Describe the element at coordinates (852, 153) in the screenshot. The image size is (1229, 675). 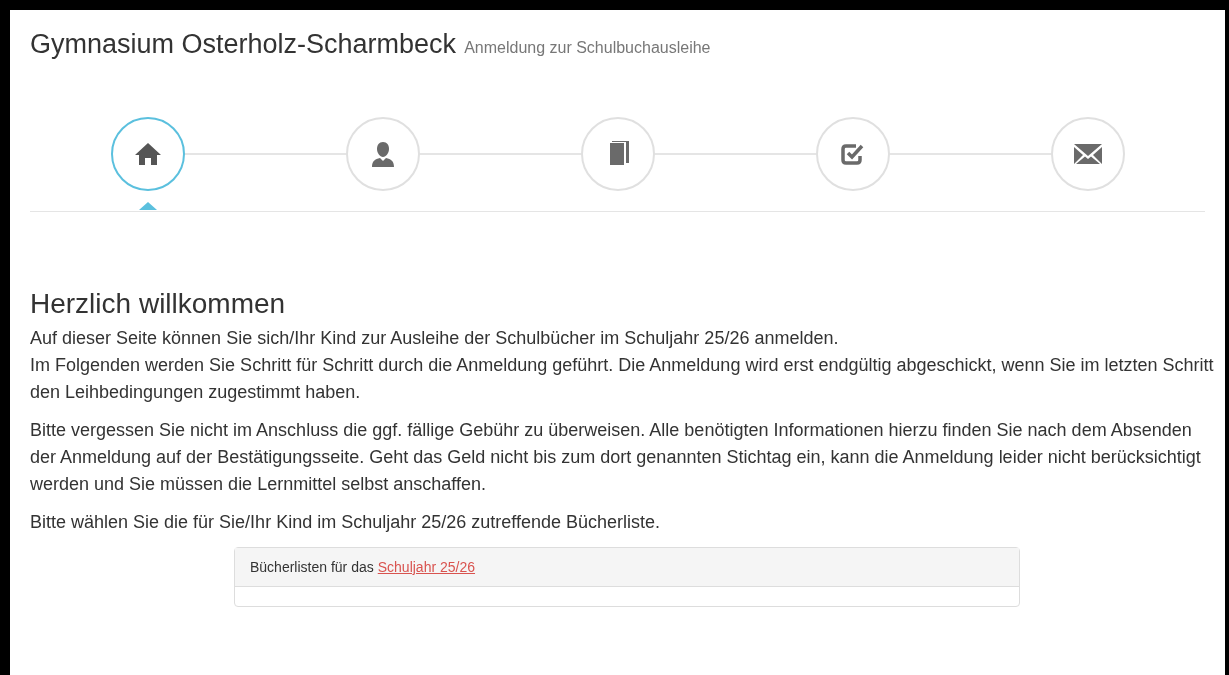
I see `checkbox-icon` at that location.